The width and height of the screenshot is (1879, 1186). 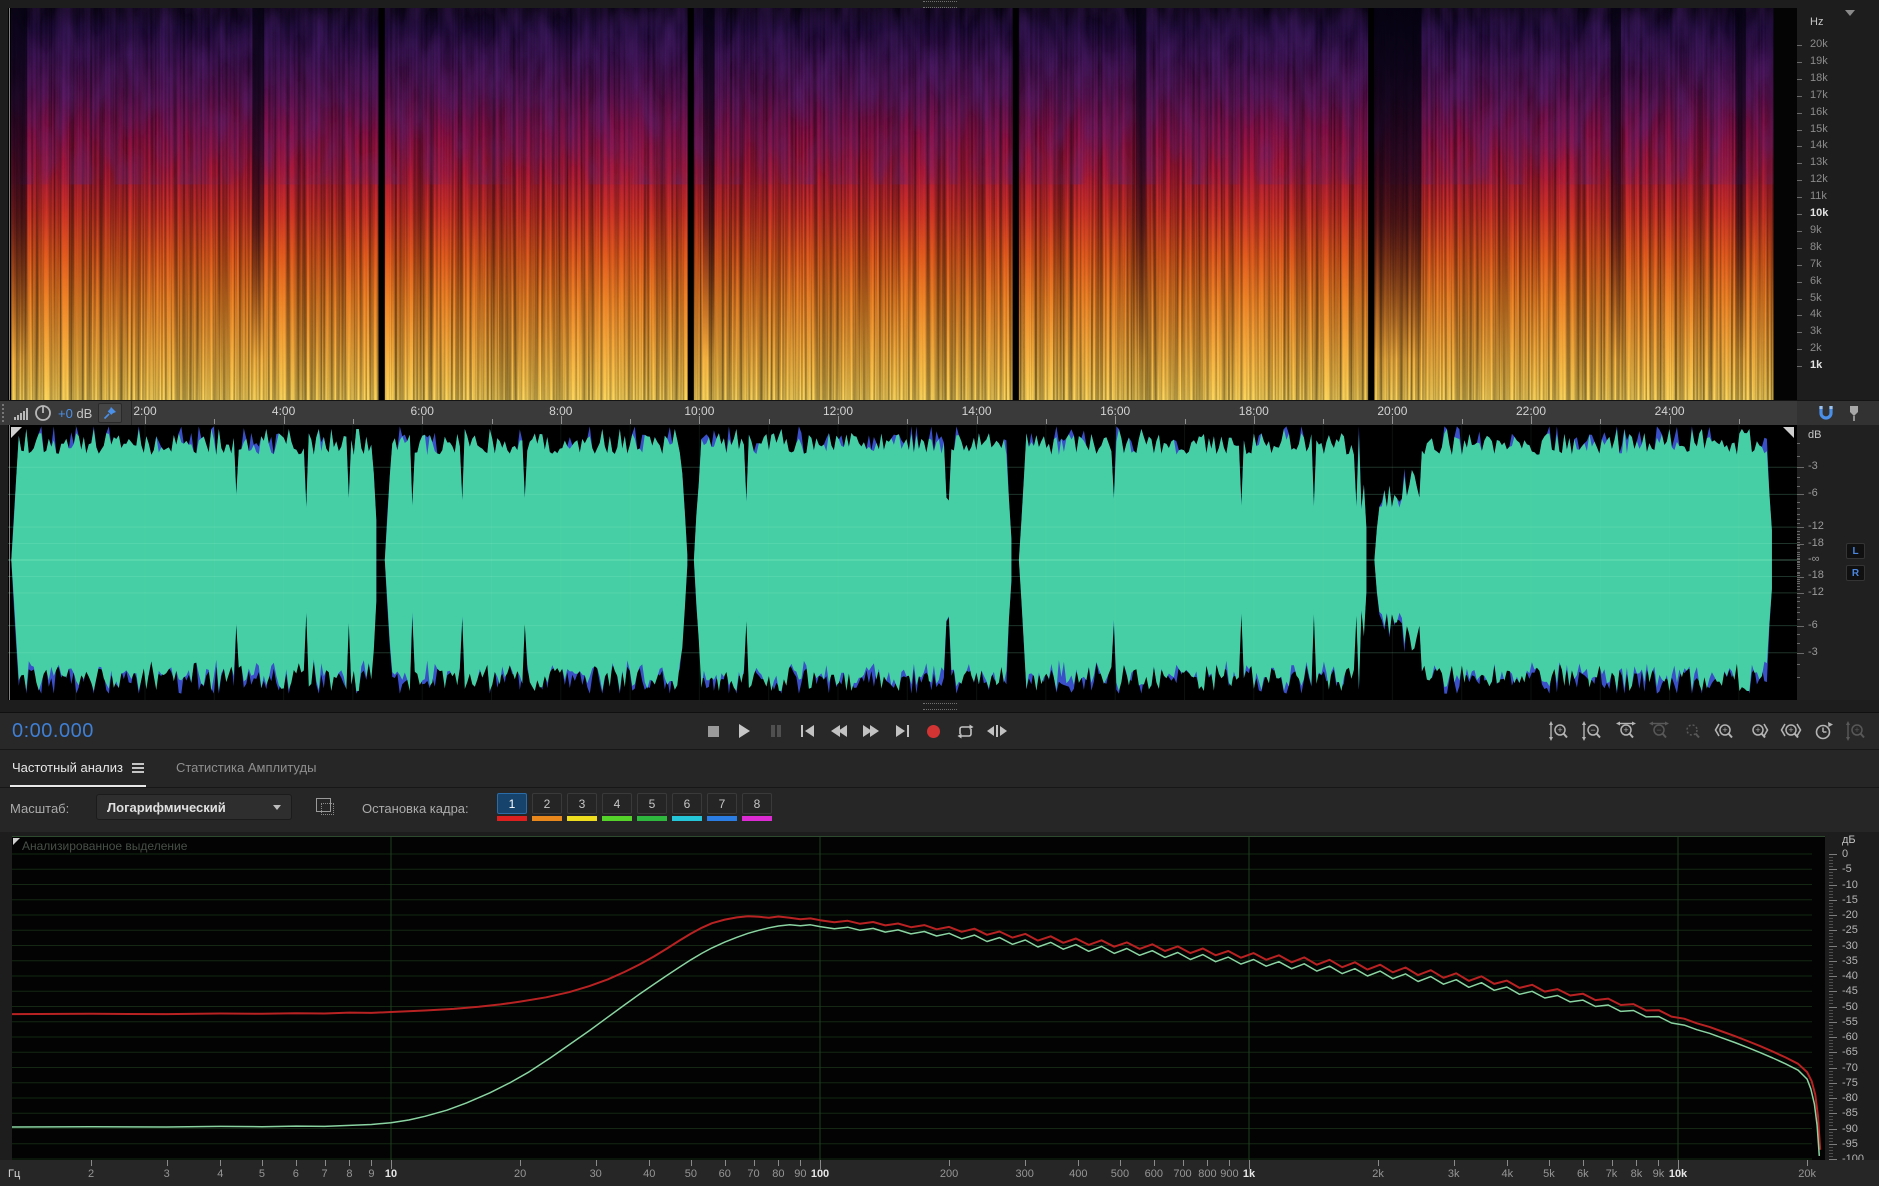 I want to click on time-display: 0:00.000, so click(x=53, y=731).